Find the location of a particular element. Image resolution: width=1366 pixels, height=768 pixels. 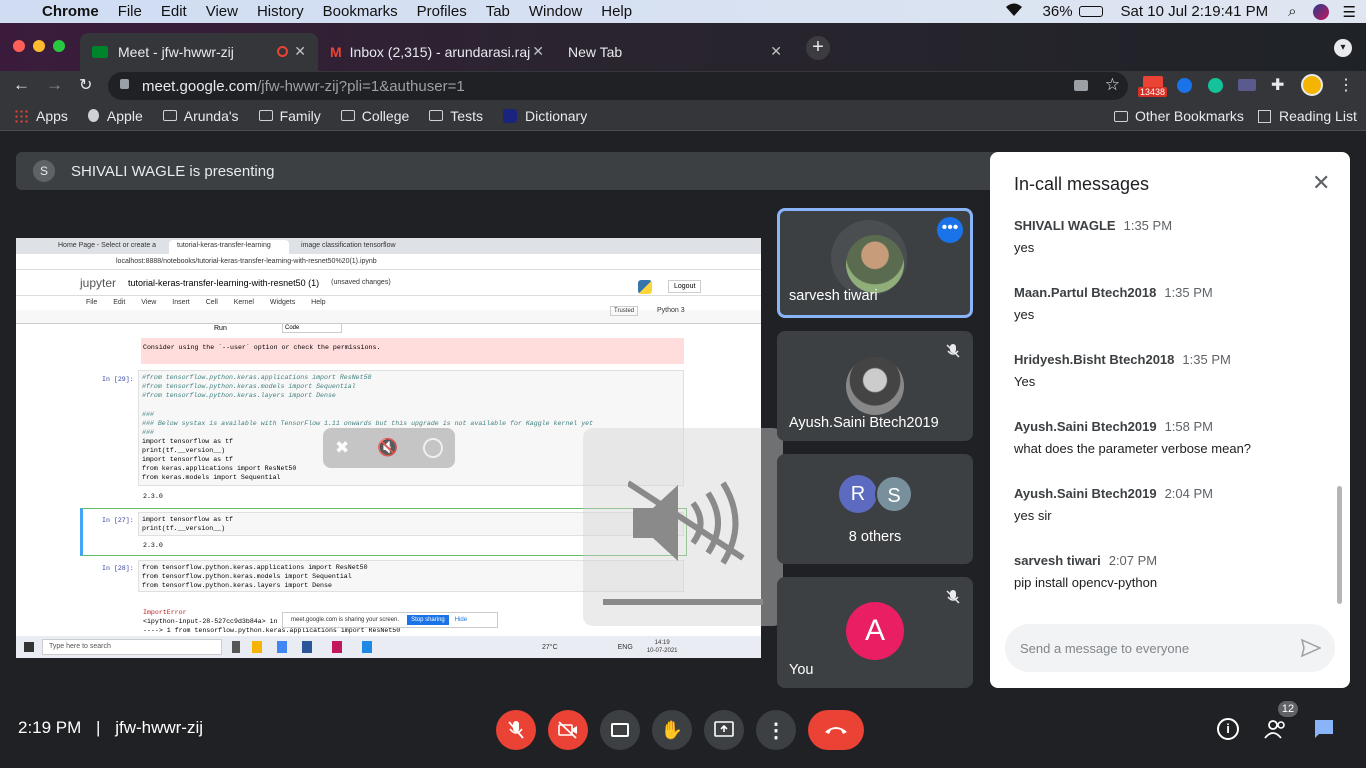

leave-call-button is located at coordinates (836, 730).